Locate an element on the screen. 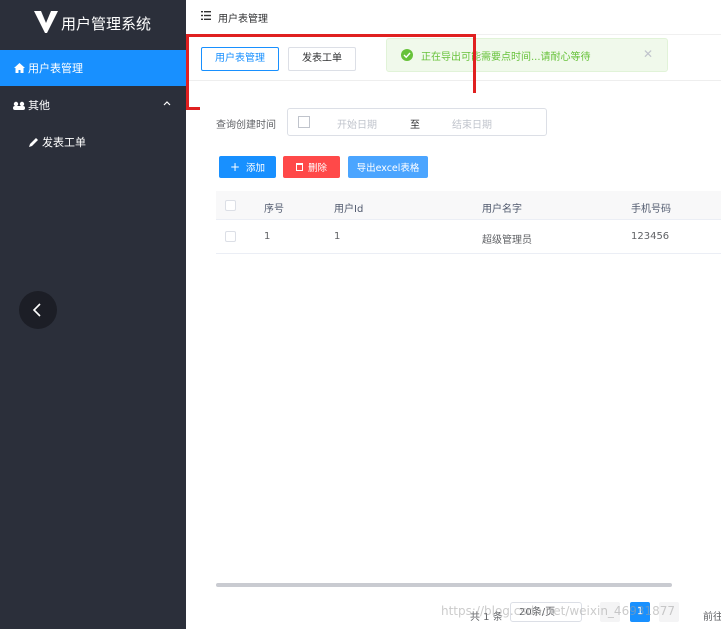 Image resolution: width=721 pixels, height=629 pixels. watermark: https://blog.csdn.net/weixin_46931877 is located at coordinates (558, 611).